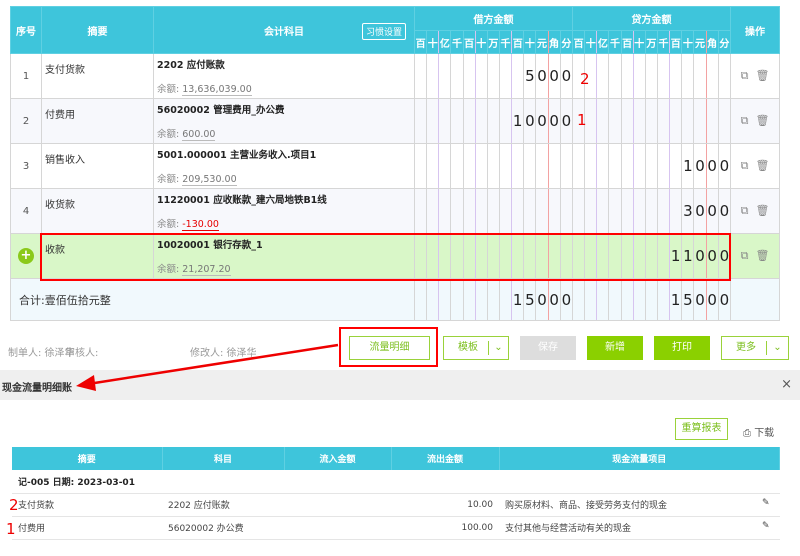 The width and height of the screenshot is (800, 556). Describe the element at coordinates (389, 348) in the screenshot. I see `cashflow-detail-button: 流量明细` at that location.